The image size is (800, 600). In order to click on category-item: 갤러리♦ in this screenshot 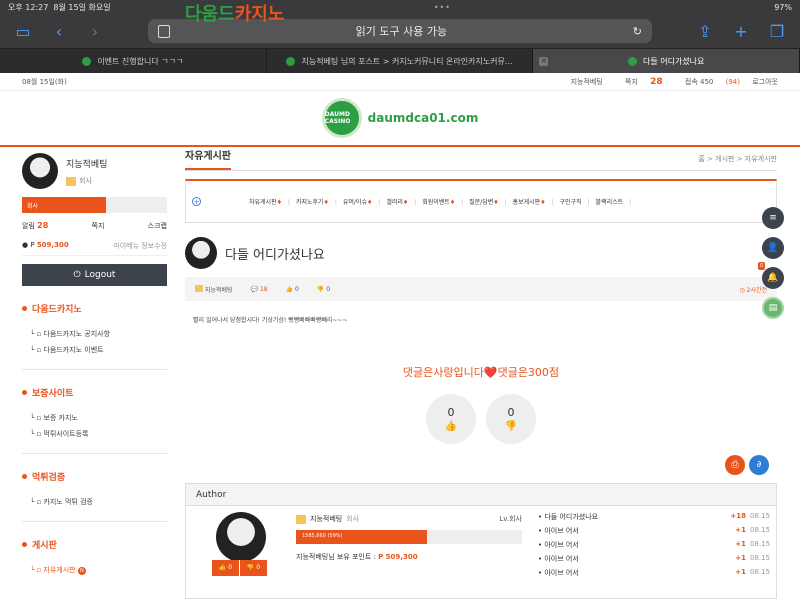, I will do `click(401, 201)`.